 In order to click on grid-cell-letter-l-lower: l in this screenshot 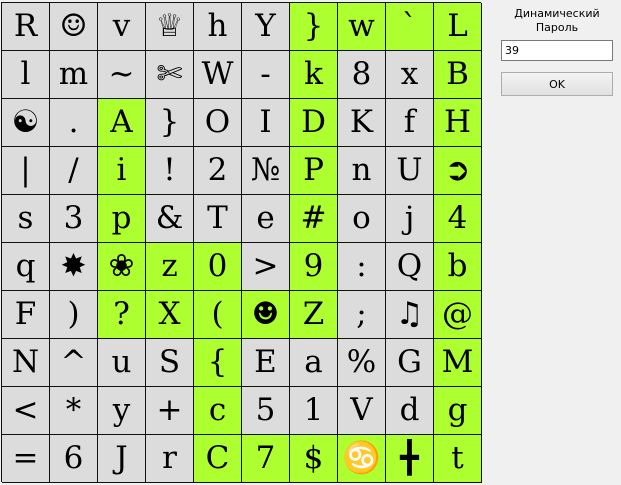, I will do `click(26, 75)`.